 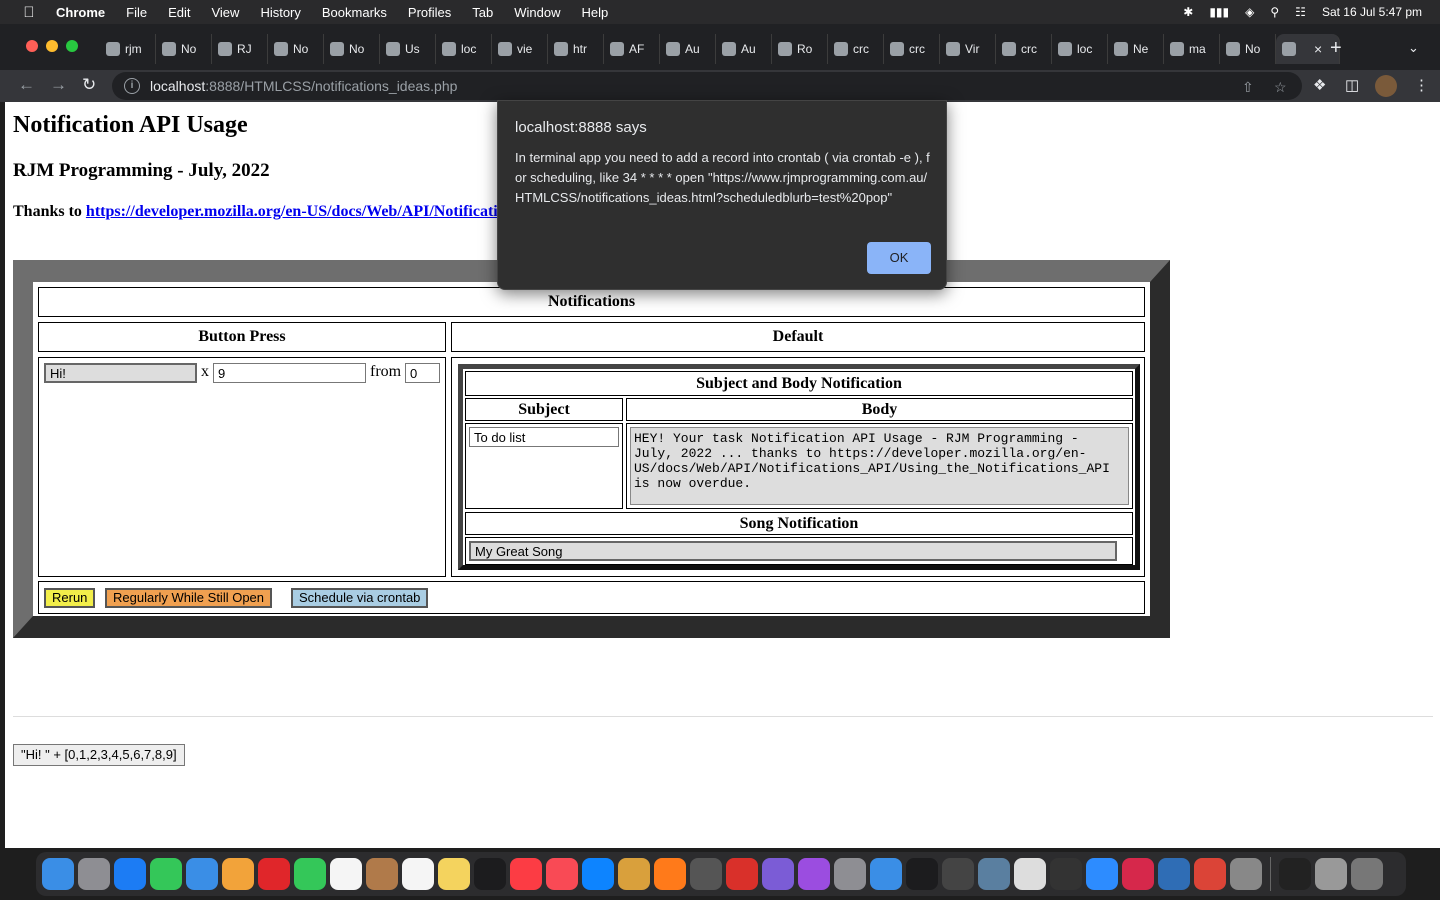 What do you see at coordinates (1249, 12) in the screenshot?
I see `wifi-icon: ◈` at bounding box center [1249, 12].